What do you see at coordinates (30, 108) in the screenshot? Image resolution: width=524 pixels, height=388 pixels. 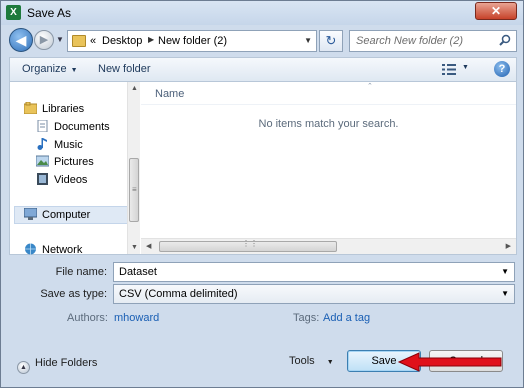 I see `libraries-icon` at bounding box center [30, 108].